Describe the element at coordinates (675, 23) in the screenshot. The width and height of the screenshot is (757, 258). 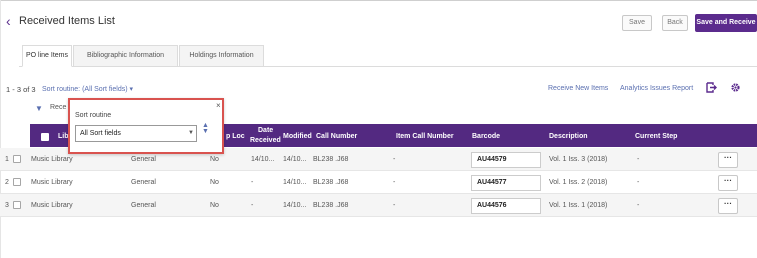
I see `back-button: Back` at that location.